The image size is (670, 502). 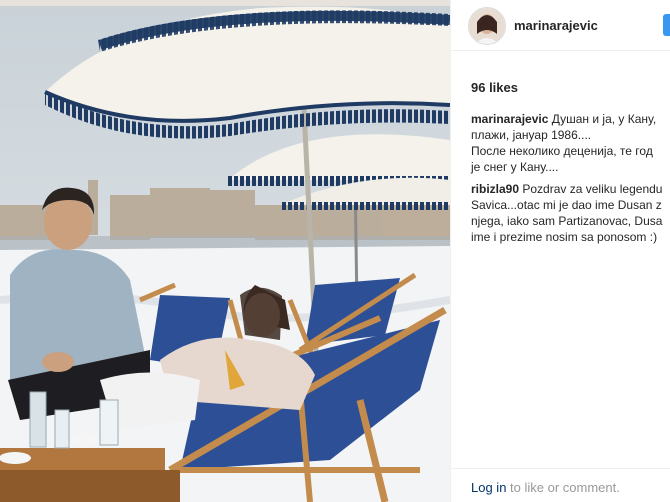 What do you see at coordinates (562, 151) in the screenshot?
I see `comment-line: После неколико деценија, те год` at bounding box center [562, 151].